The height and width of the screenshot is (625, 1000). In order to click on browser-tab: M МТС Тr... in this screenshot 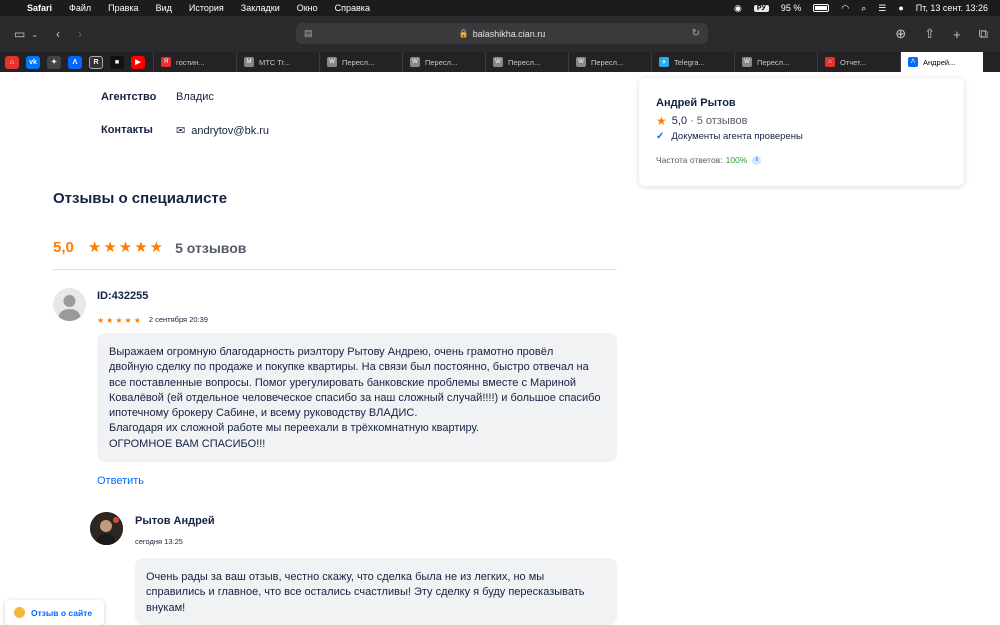, I will do `click(277, 62)`.